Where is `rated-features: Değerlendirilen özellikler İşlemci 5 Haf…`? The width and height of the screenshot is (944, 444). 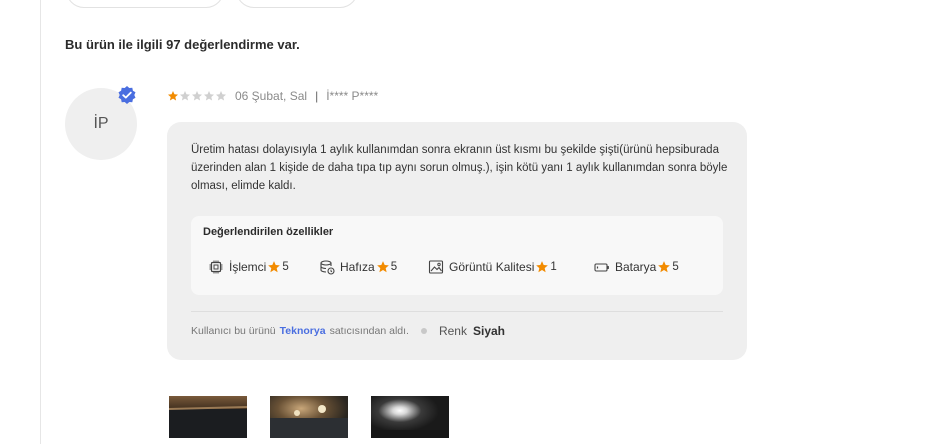 rated-features: Değerlendirilen özellikler İşlemci 5 Haf… is located at coordinates (457, 255).